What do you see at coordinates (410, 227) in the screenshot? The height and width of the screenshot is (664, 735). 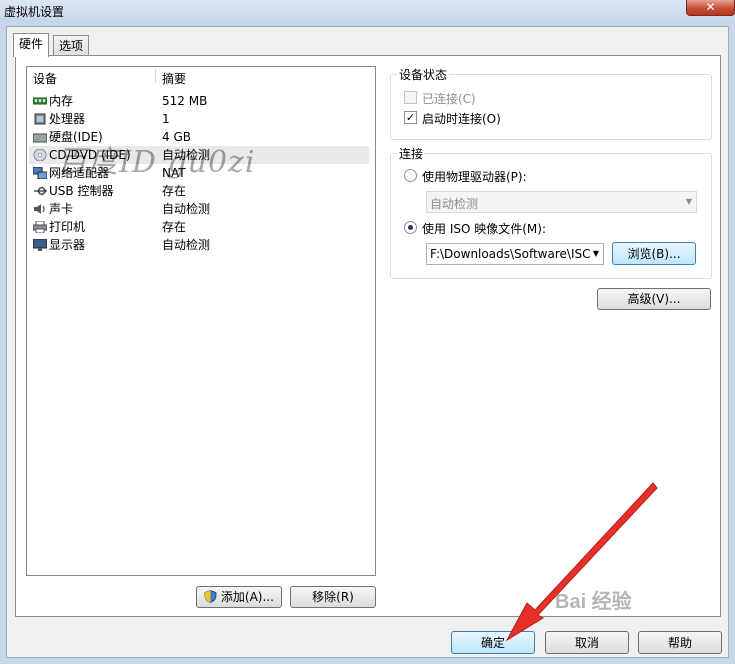 I see `iso-image-radio` at bounding box center [410, 227].